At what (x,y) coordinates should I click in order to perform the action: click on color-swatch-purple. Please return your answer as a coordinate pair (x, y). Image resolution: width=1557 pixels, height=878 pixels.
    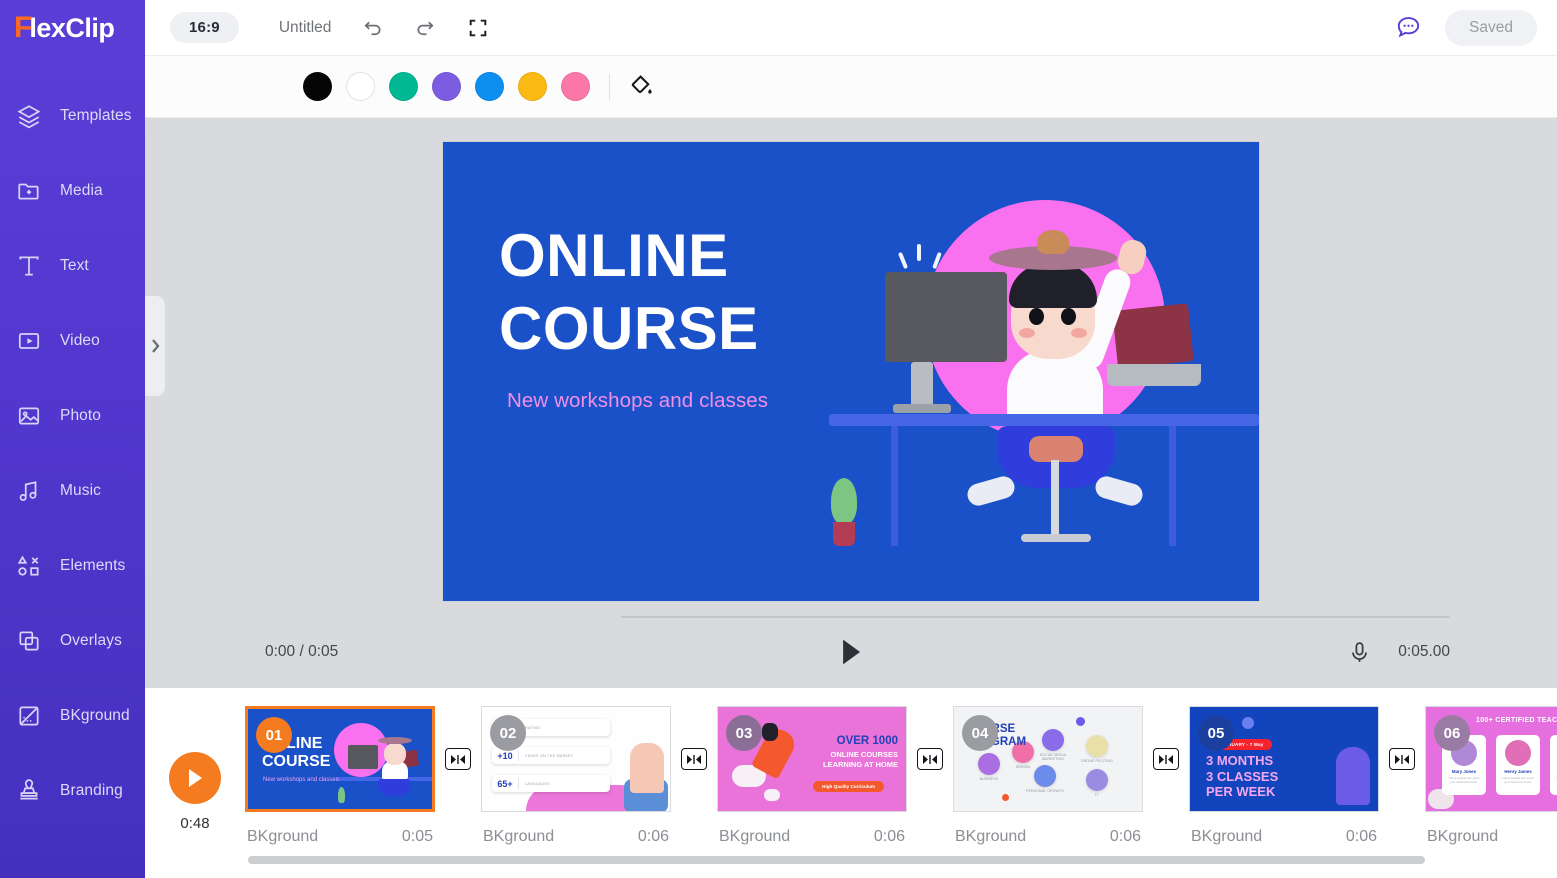
    Looking at the image, I should click on (446, 86).